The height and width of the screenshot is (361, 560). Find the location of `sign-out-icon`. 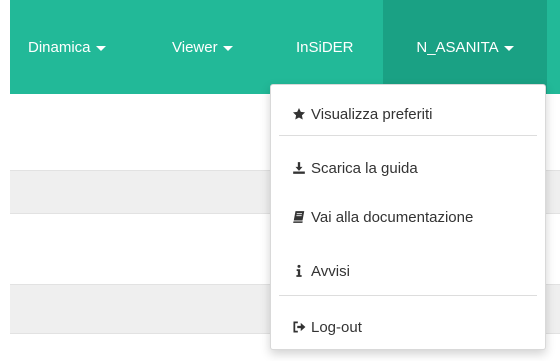

sign-out-icon is located at coordinates (299, 327).